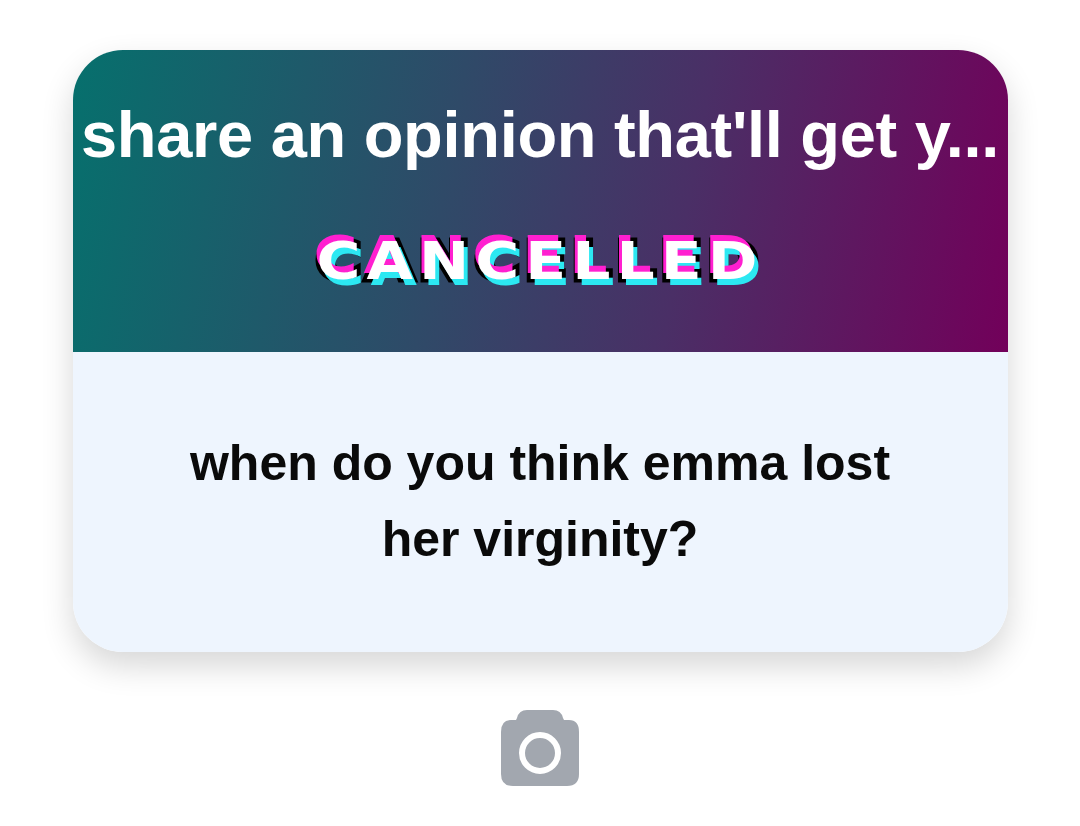 The image size is (1080, 826). Describe the element at coordinates (540, 261) in the screenshot. I see `sticker-text: CANCELLED` at that location.